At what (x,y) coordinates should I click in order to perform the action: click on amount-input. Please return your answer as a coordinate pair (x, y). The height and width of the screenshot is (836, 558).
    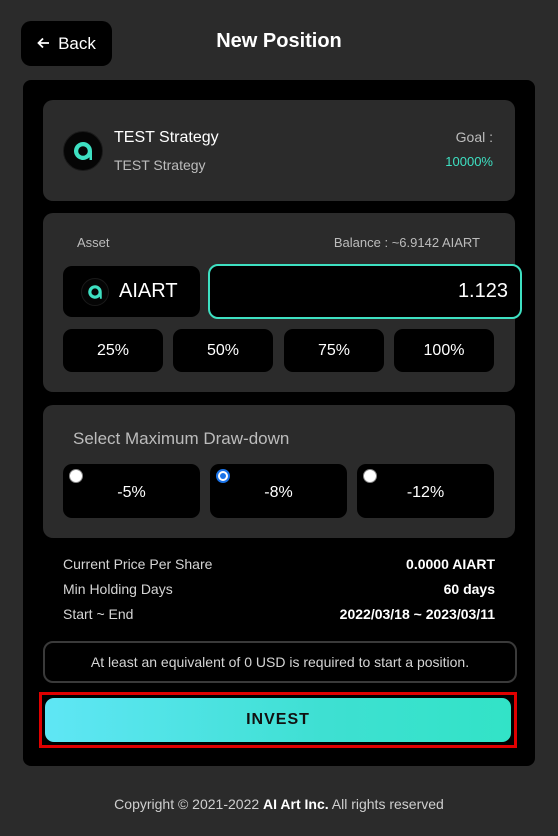
    Looking at the image, I should click on (365, 291).